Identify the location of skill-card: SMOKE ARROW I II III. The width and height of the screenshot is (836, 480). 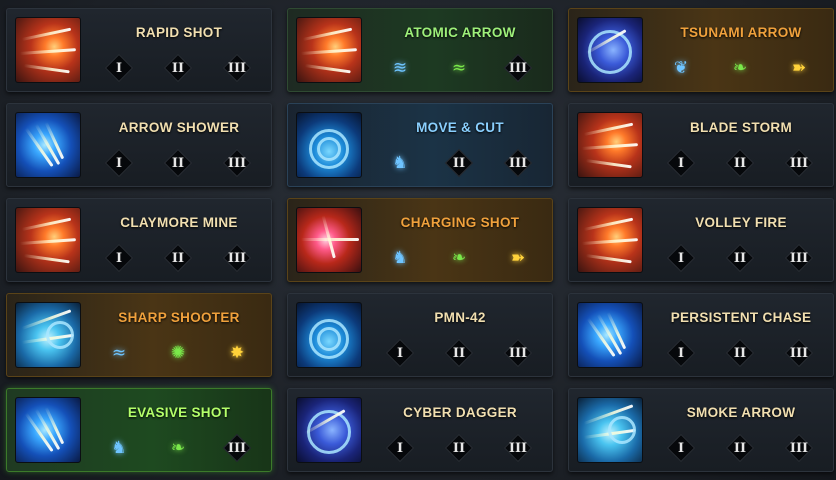
(701, 430).